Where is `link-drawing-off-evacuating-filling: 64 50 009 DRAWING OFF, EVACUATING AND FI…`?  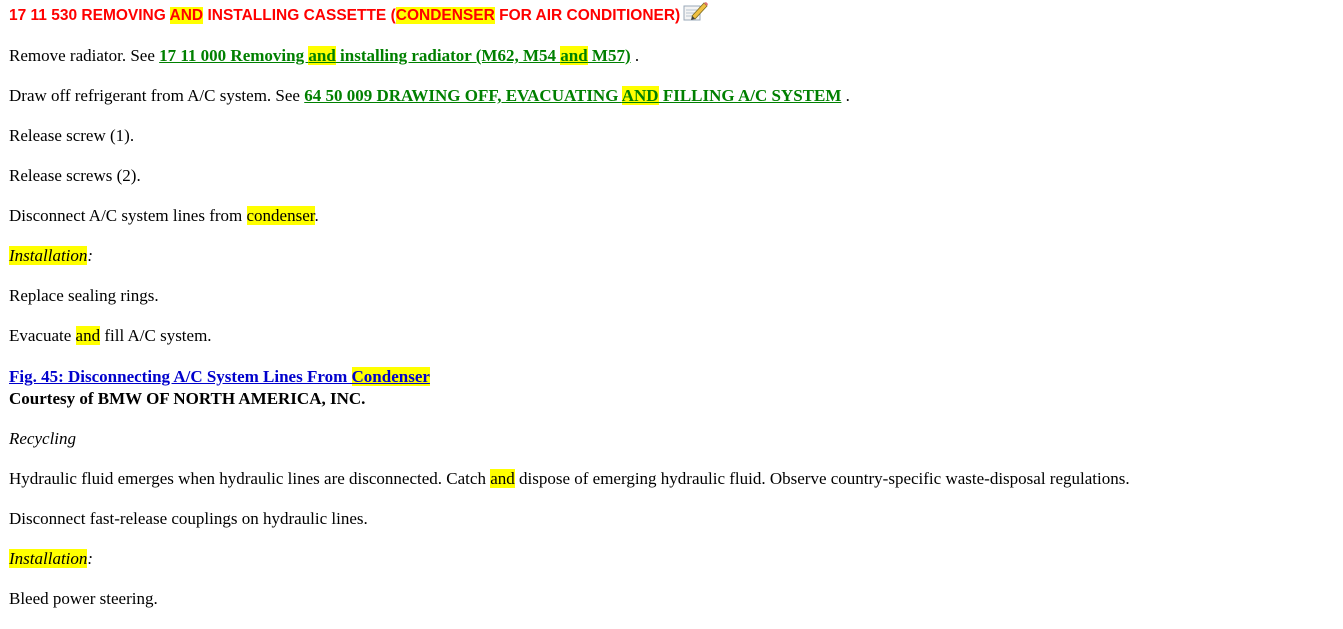
link-drawing-off-evacuating-filling: 64 50 009 DRAWING OFF, EVACUATING AND FI… is located at coordinates (572, 95).